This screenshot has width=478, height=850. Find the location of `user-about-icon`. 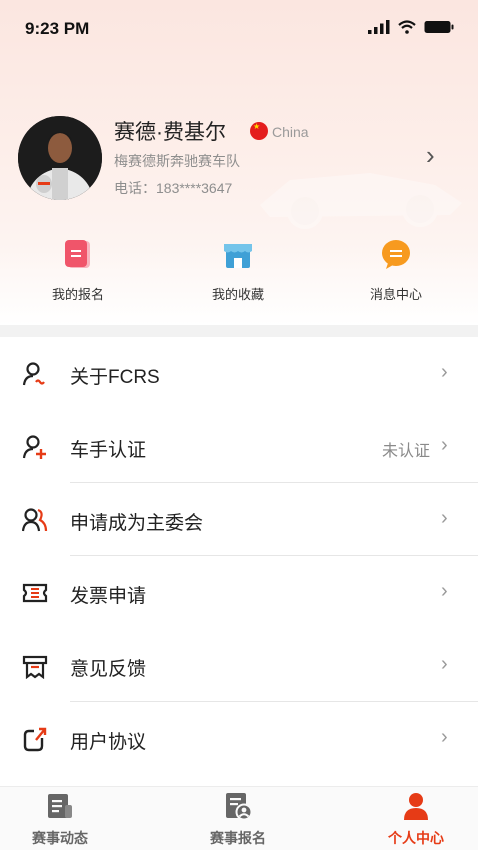

user-about-icon is located at coordinates (33, 374).